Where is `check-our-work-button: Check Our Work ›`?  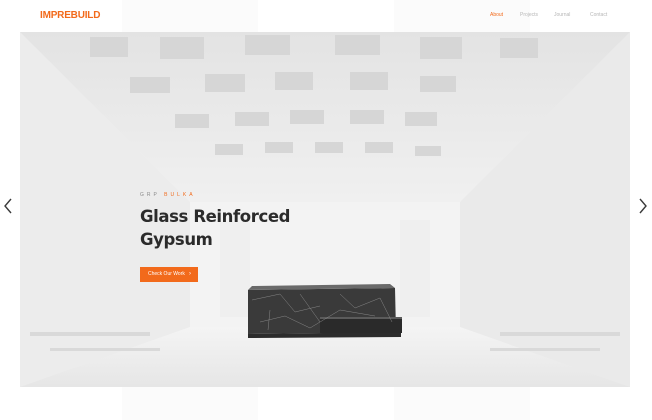 check-our-work-button: Check Our Work › is located at coordinates (169, 274).